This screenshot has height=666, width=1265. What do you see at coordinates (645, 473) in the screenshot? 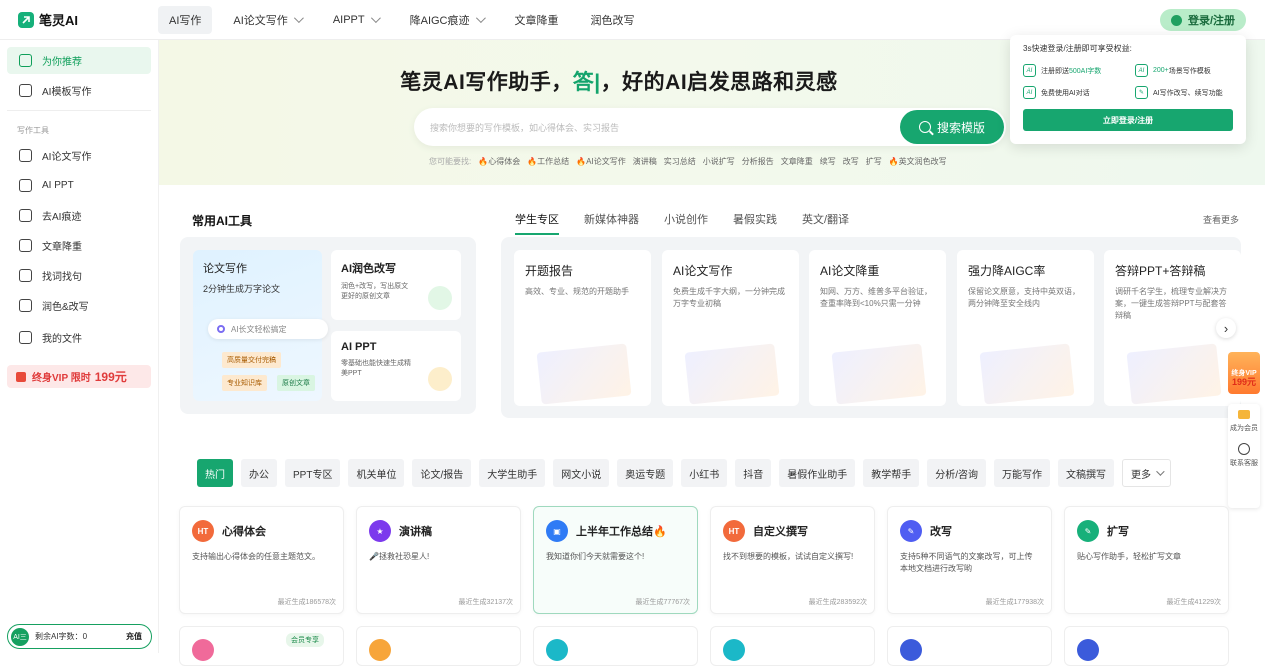
I see `category-olympics: 奥运专题` at bounding box center [645, 473].